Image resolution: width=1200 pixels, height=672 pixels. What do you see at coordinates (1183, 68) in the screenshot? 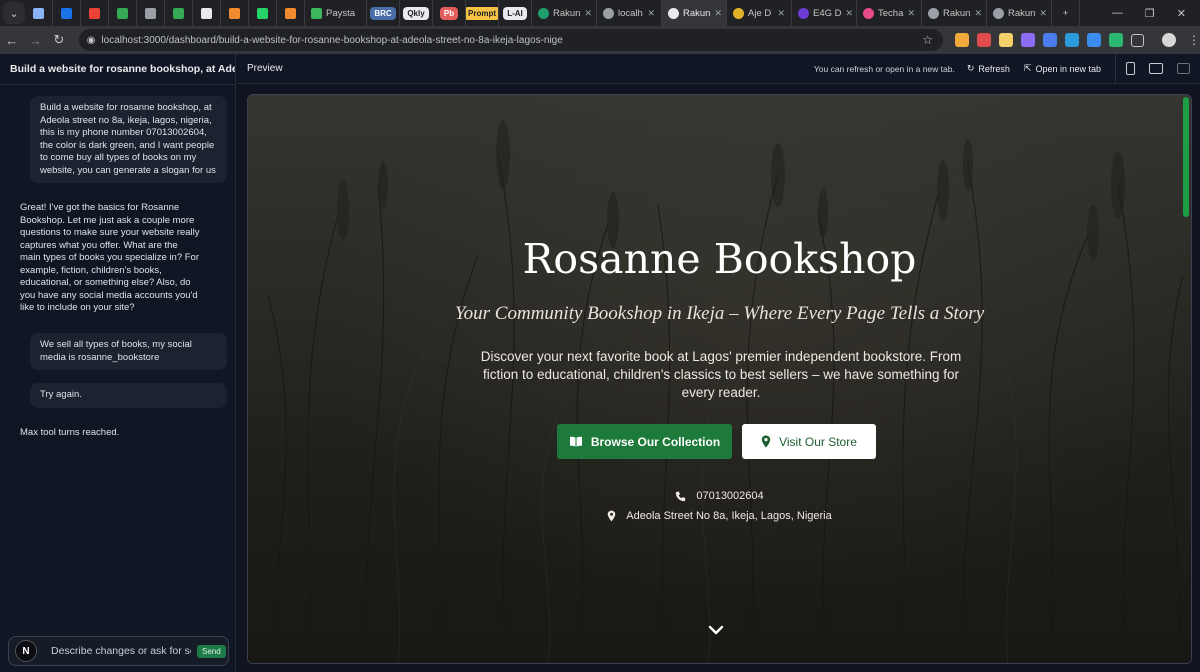
I see `desktop-view-icon` at bounding box center [1183, 68].